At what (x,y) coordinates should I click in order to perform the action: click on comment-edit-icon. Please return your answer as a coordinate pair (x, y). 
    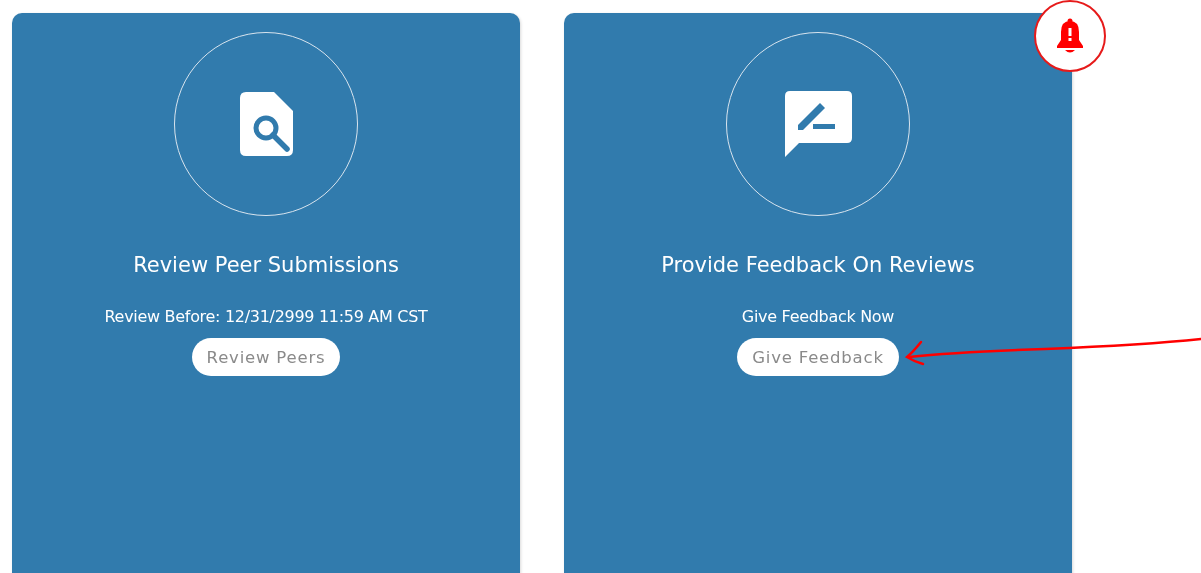
    Looking at the image, I should click on (818, 124).